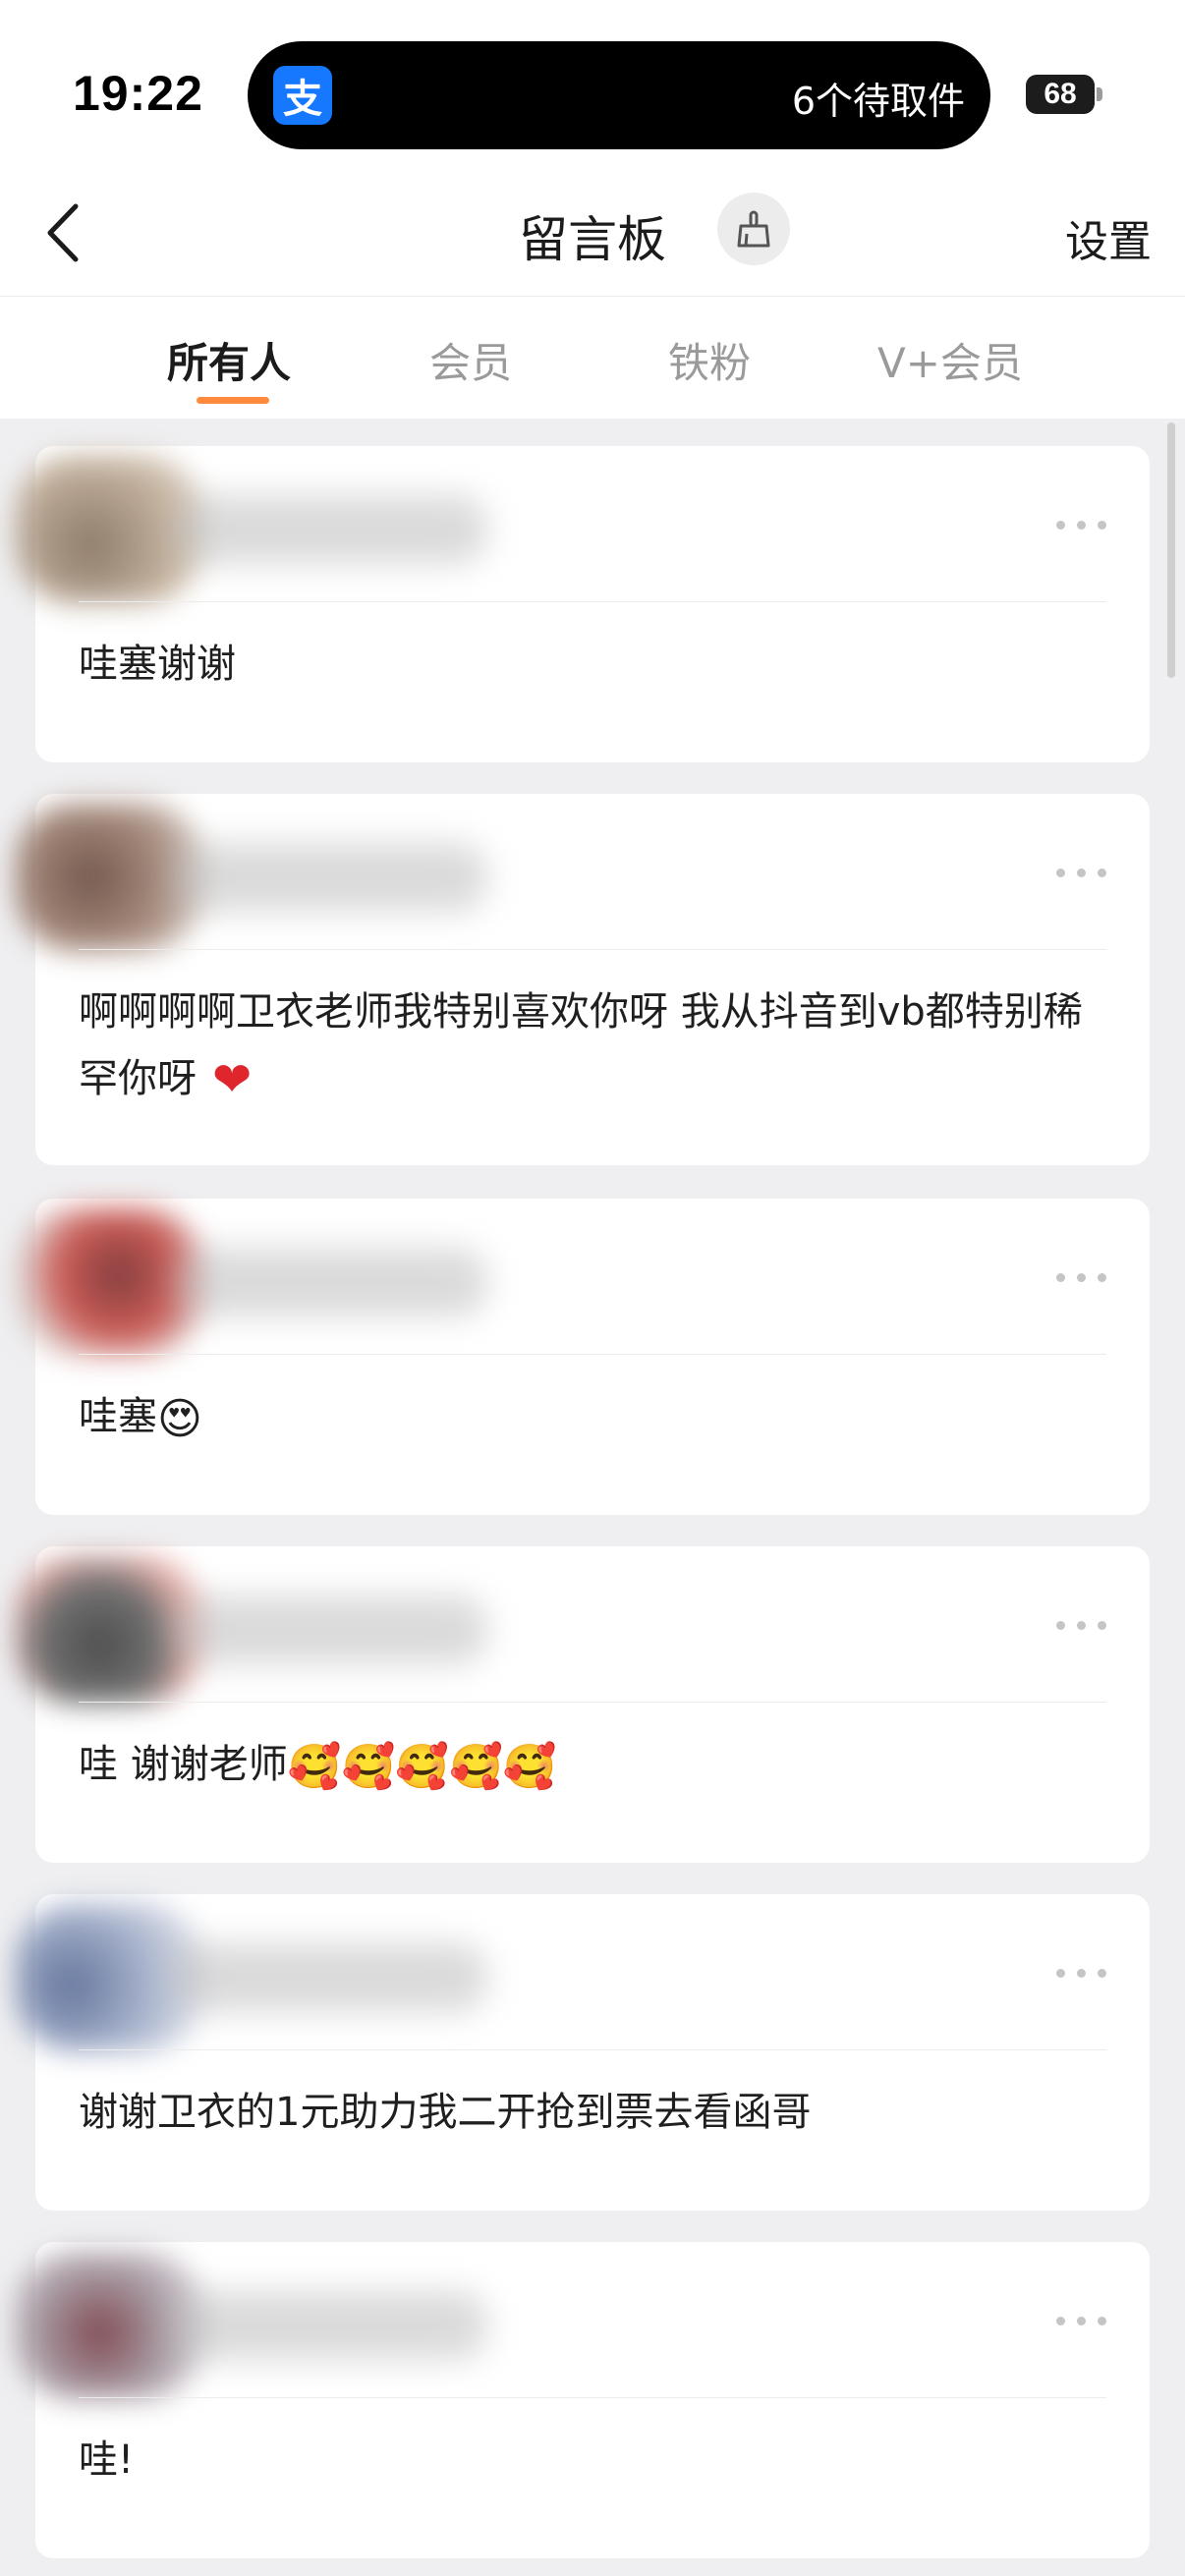 This screenshot has width=1185, height=2576. I want to click on tab-all: 所有人, so click(229, 360).